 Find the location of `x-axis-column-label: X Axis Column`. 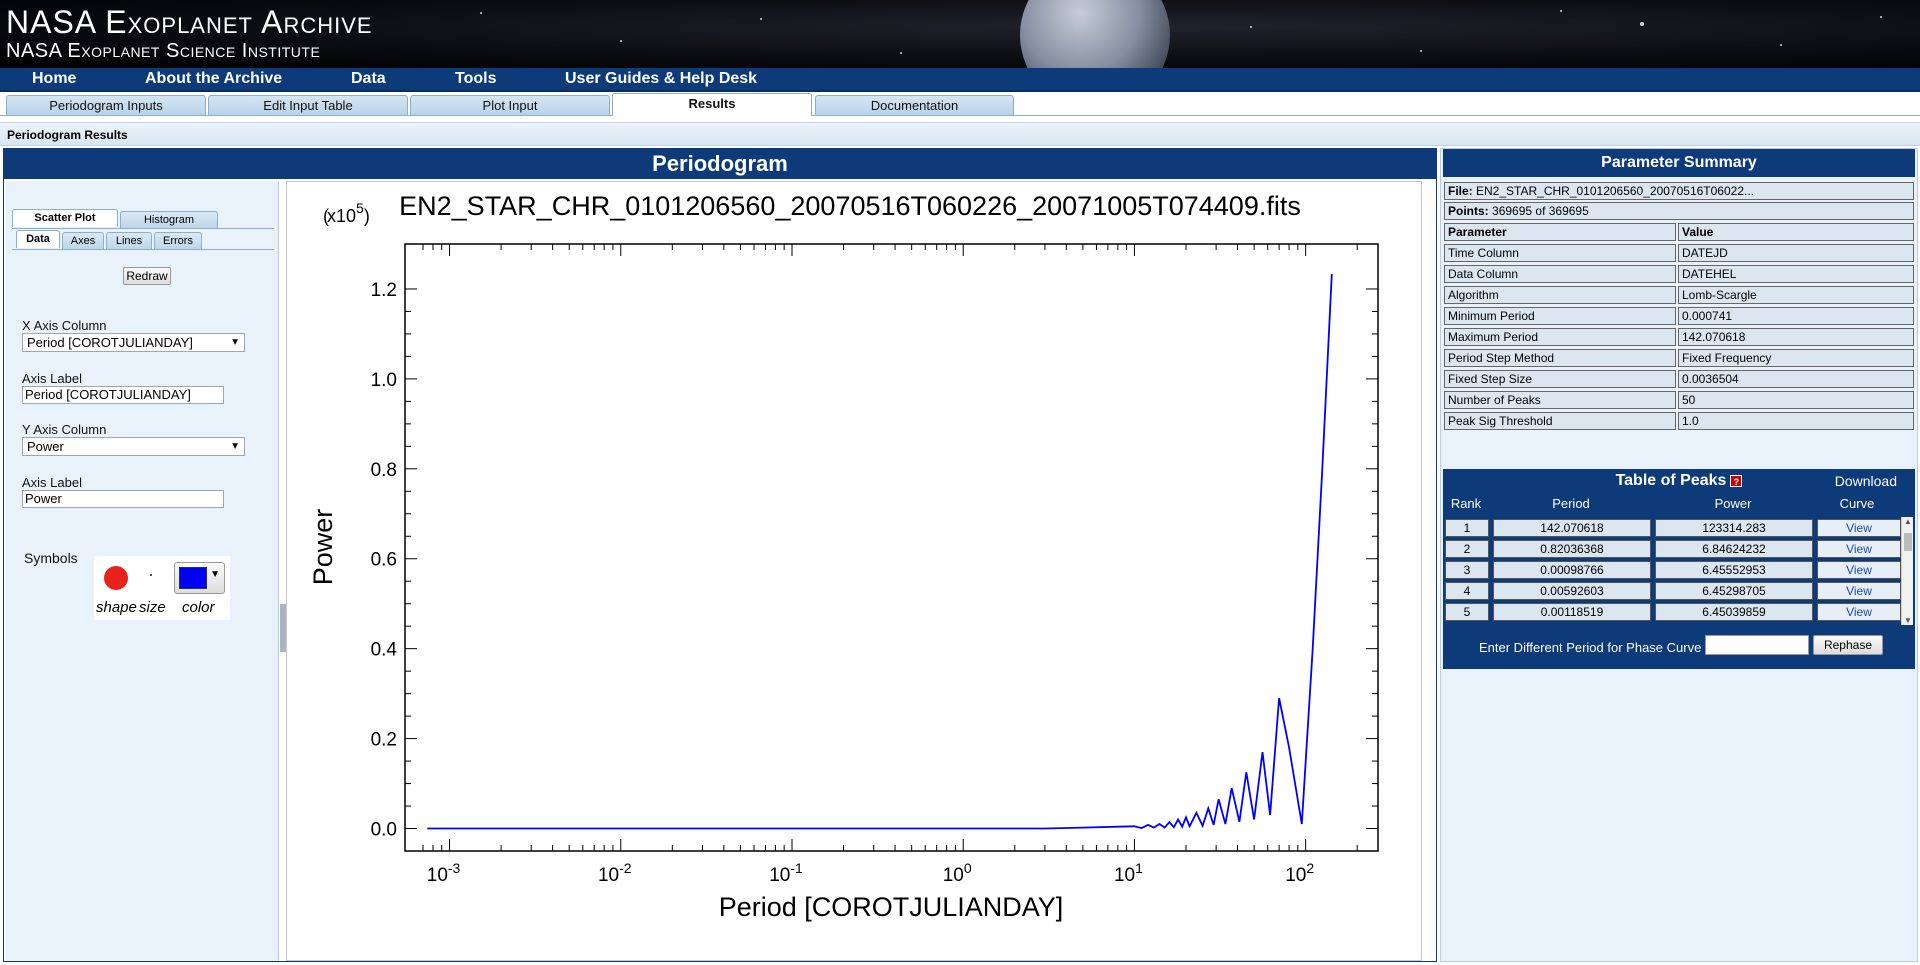

x-axis-column-label: X Axis Column is located at coordinates (64, 325).